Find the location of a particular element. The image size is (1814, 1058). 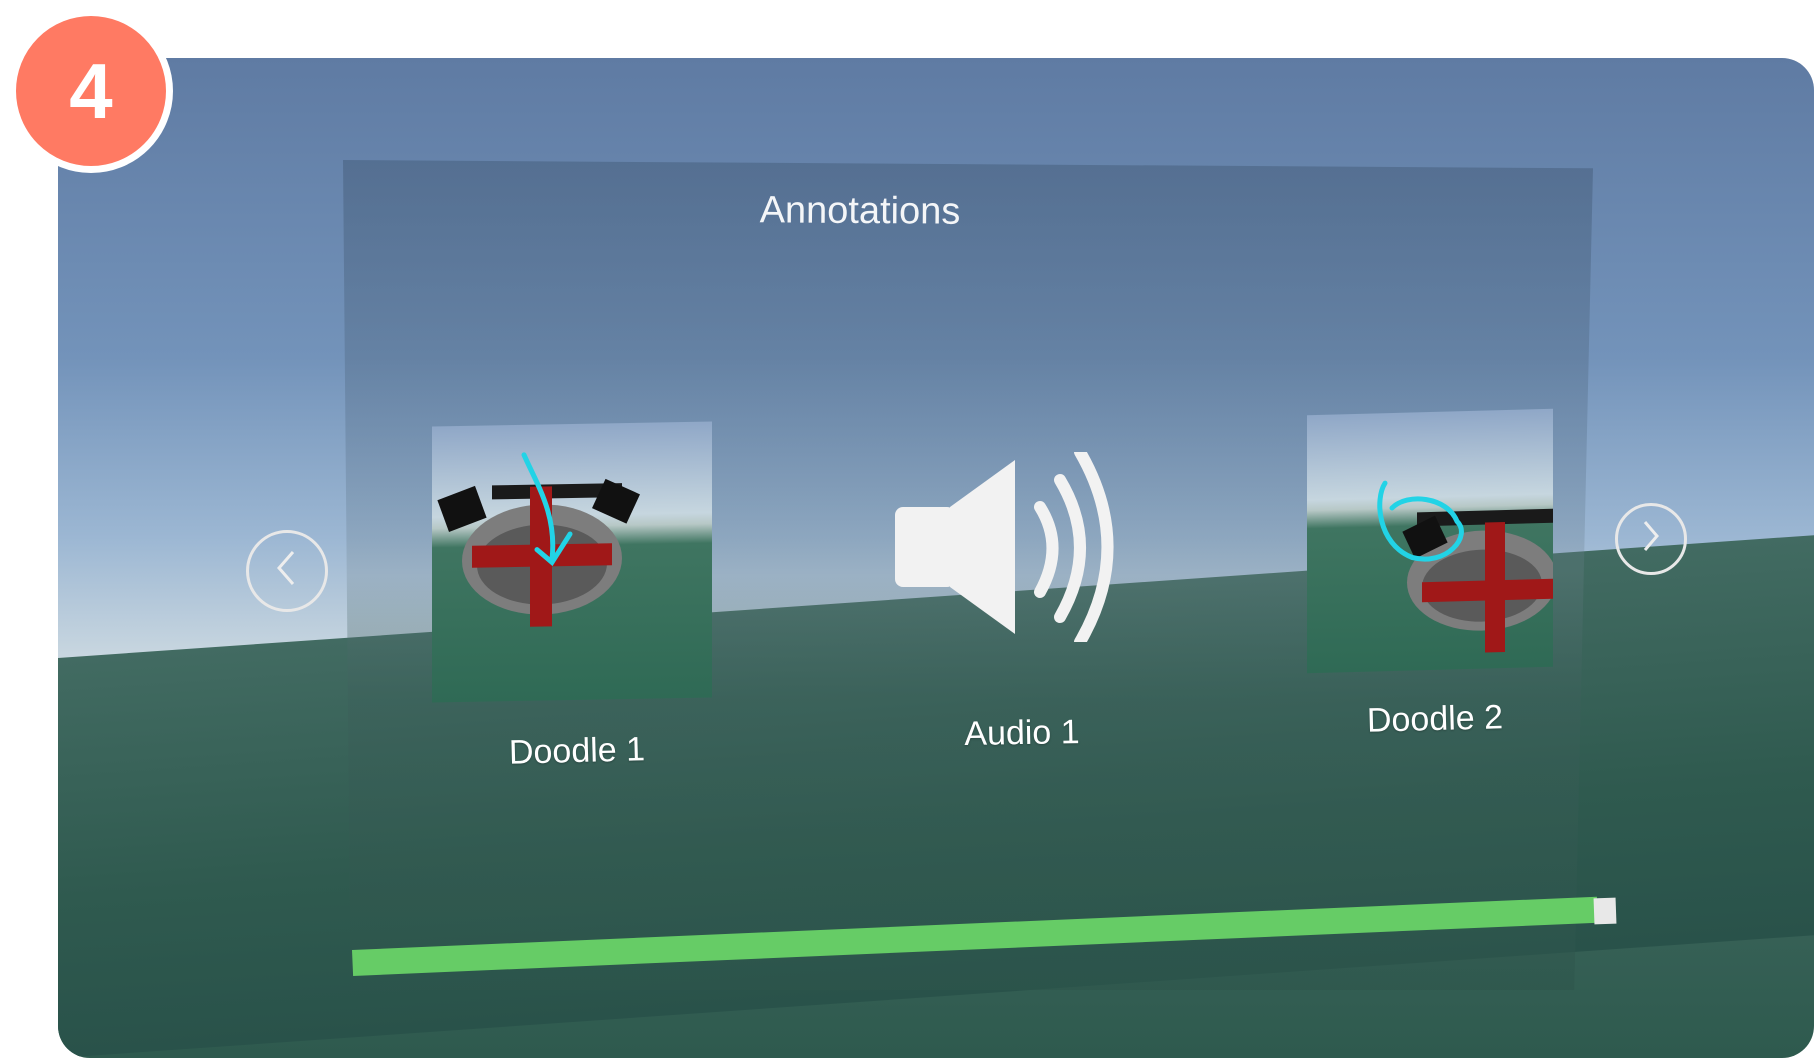

next-button is located at coordinates (1651, 539).